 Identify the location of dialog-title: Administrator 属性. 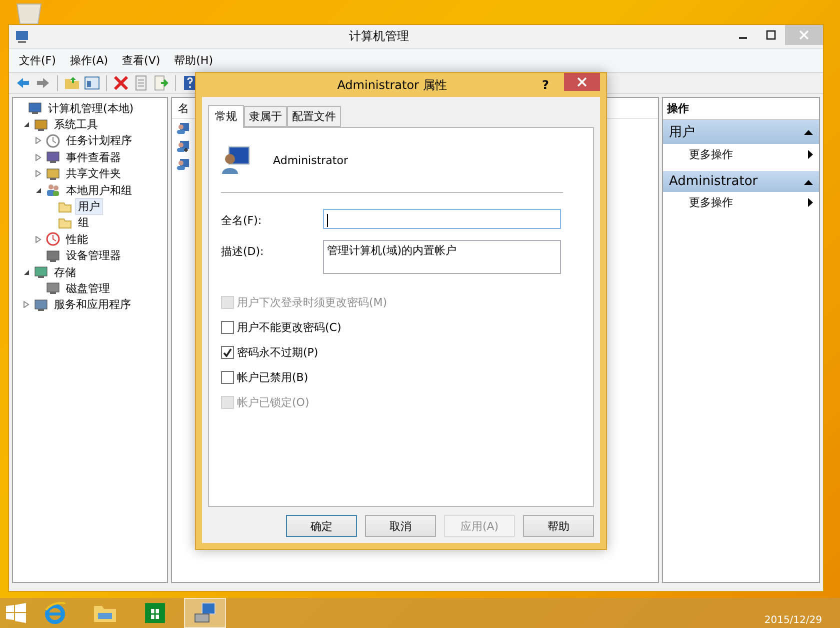
(392, 85).